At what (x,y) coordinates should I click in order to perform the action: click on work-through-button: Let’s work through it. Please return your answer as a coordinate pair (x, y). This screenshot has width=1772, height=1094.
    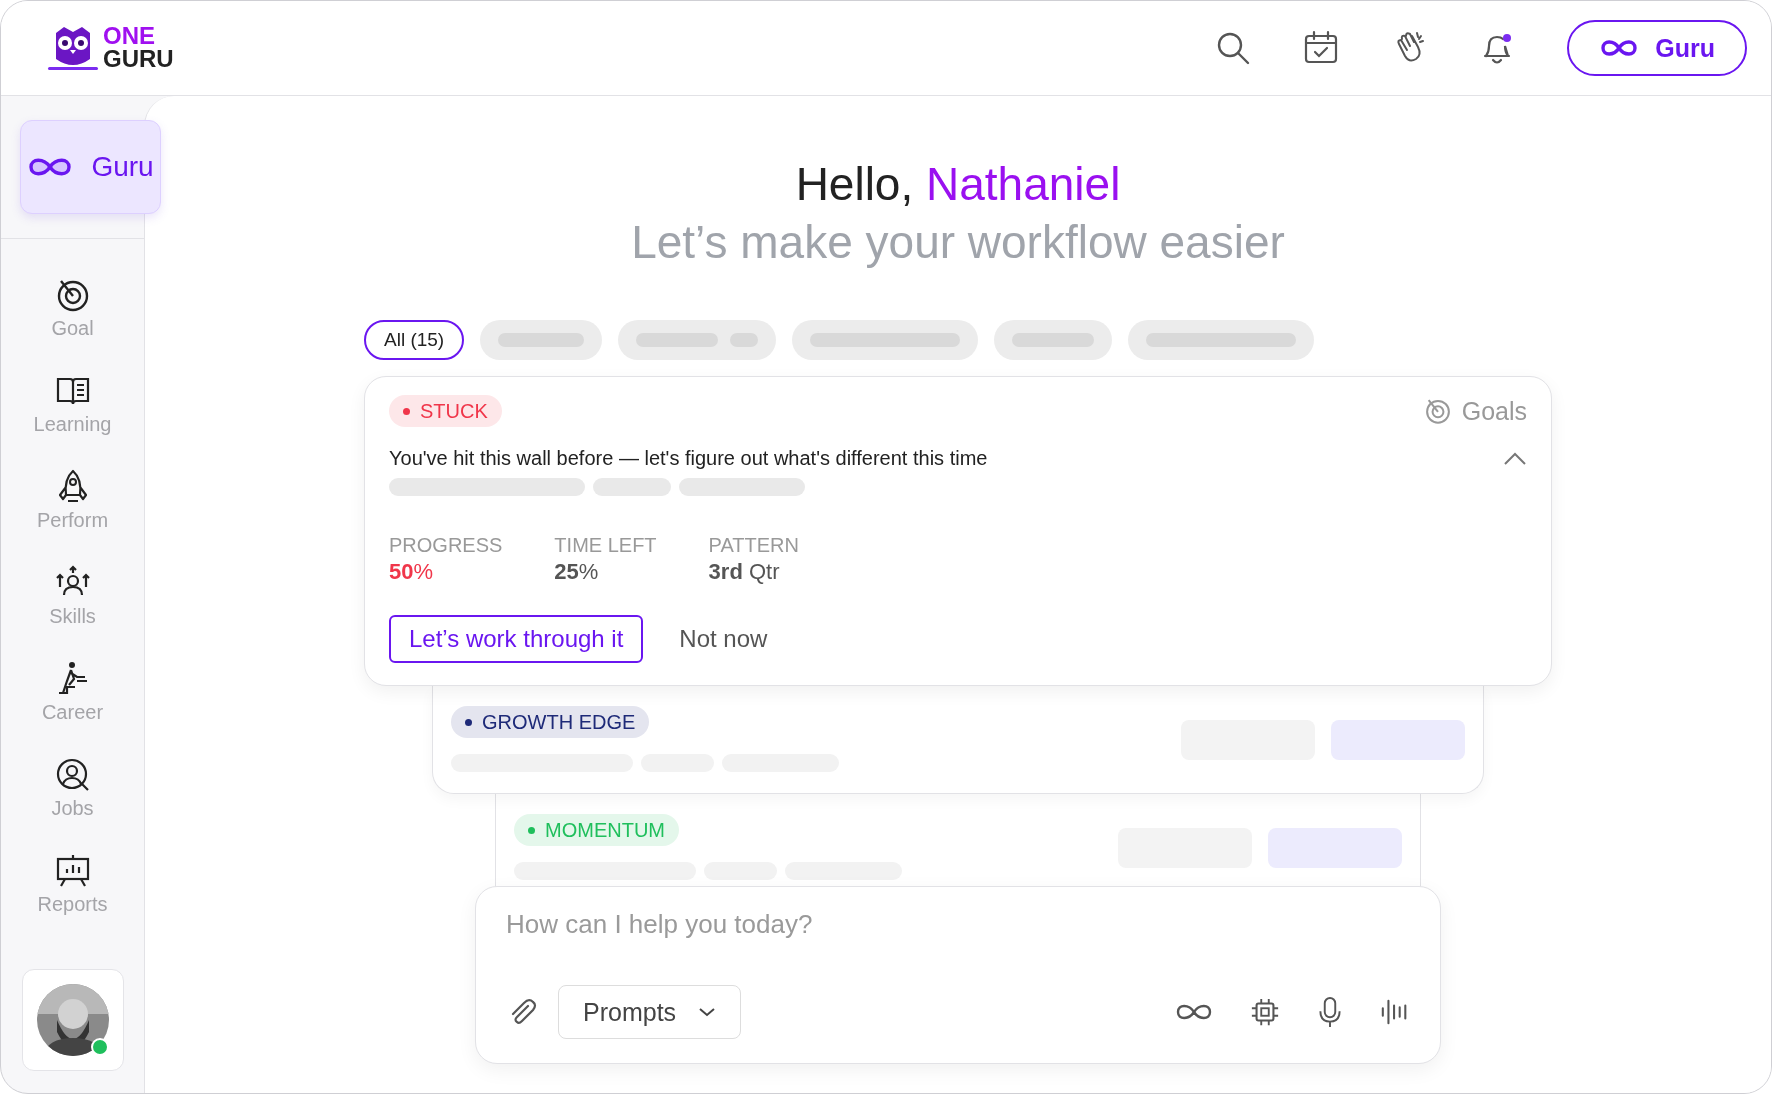
    Looking at the image, I should click on (516, 639).